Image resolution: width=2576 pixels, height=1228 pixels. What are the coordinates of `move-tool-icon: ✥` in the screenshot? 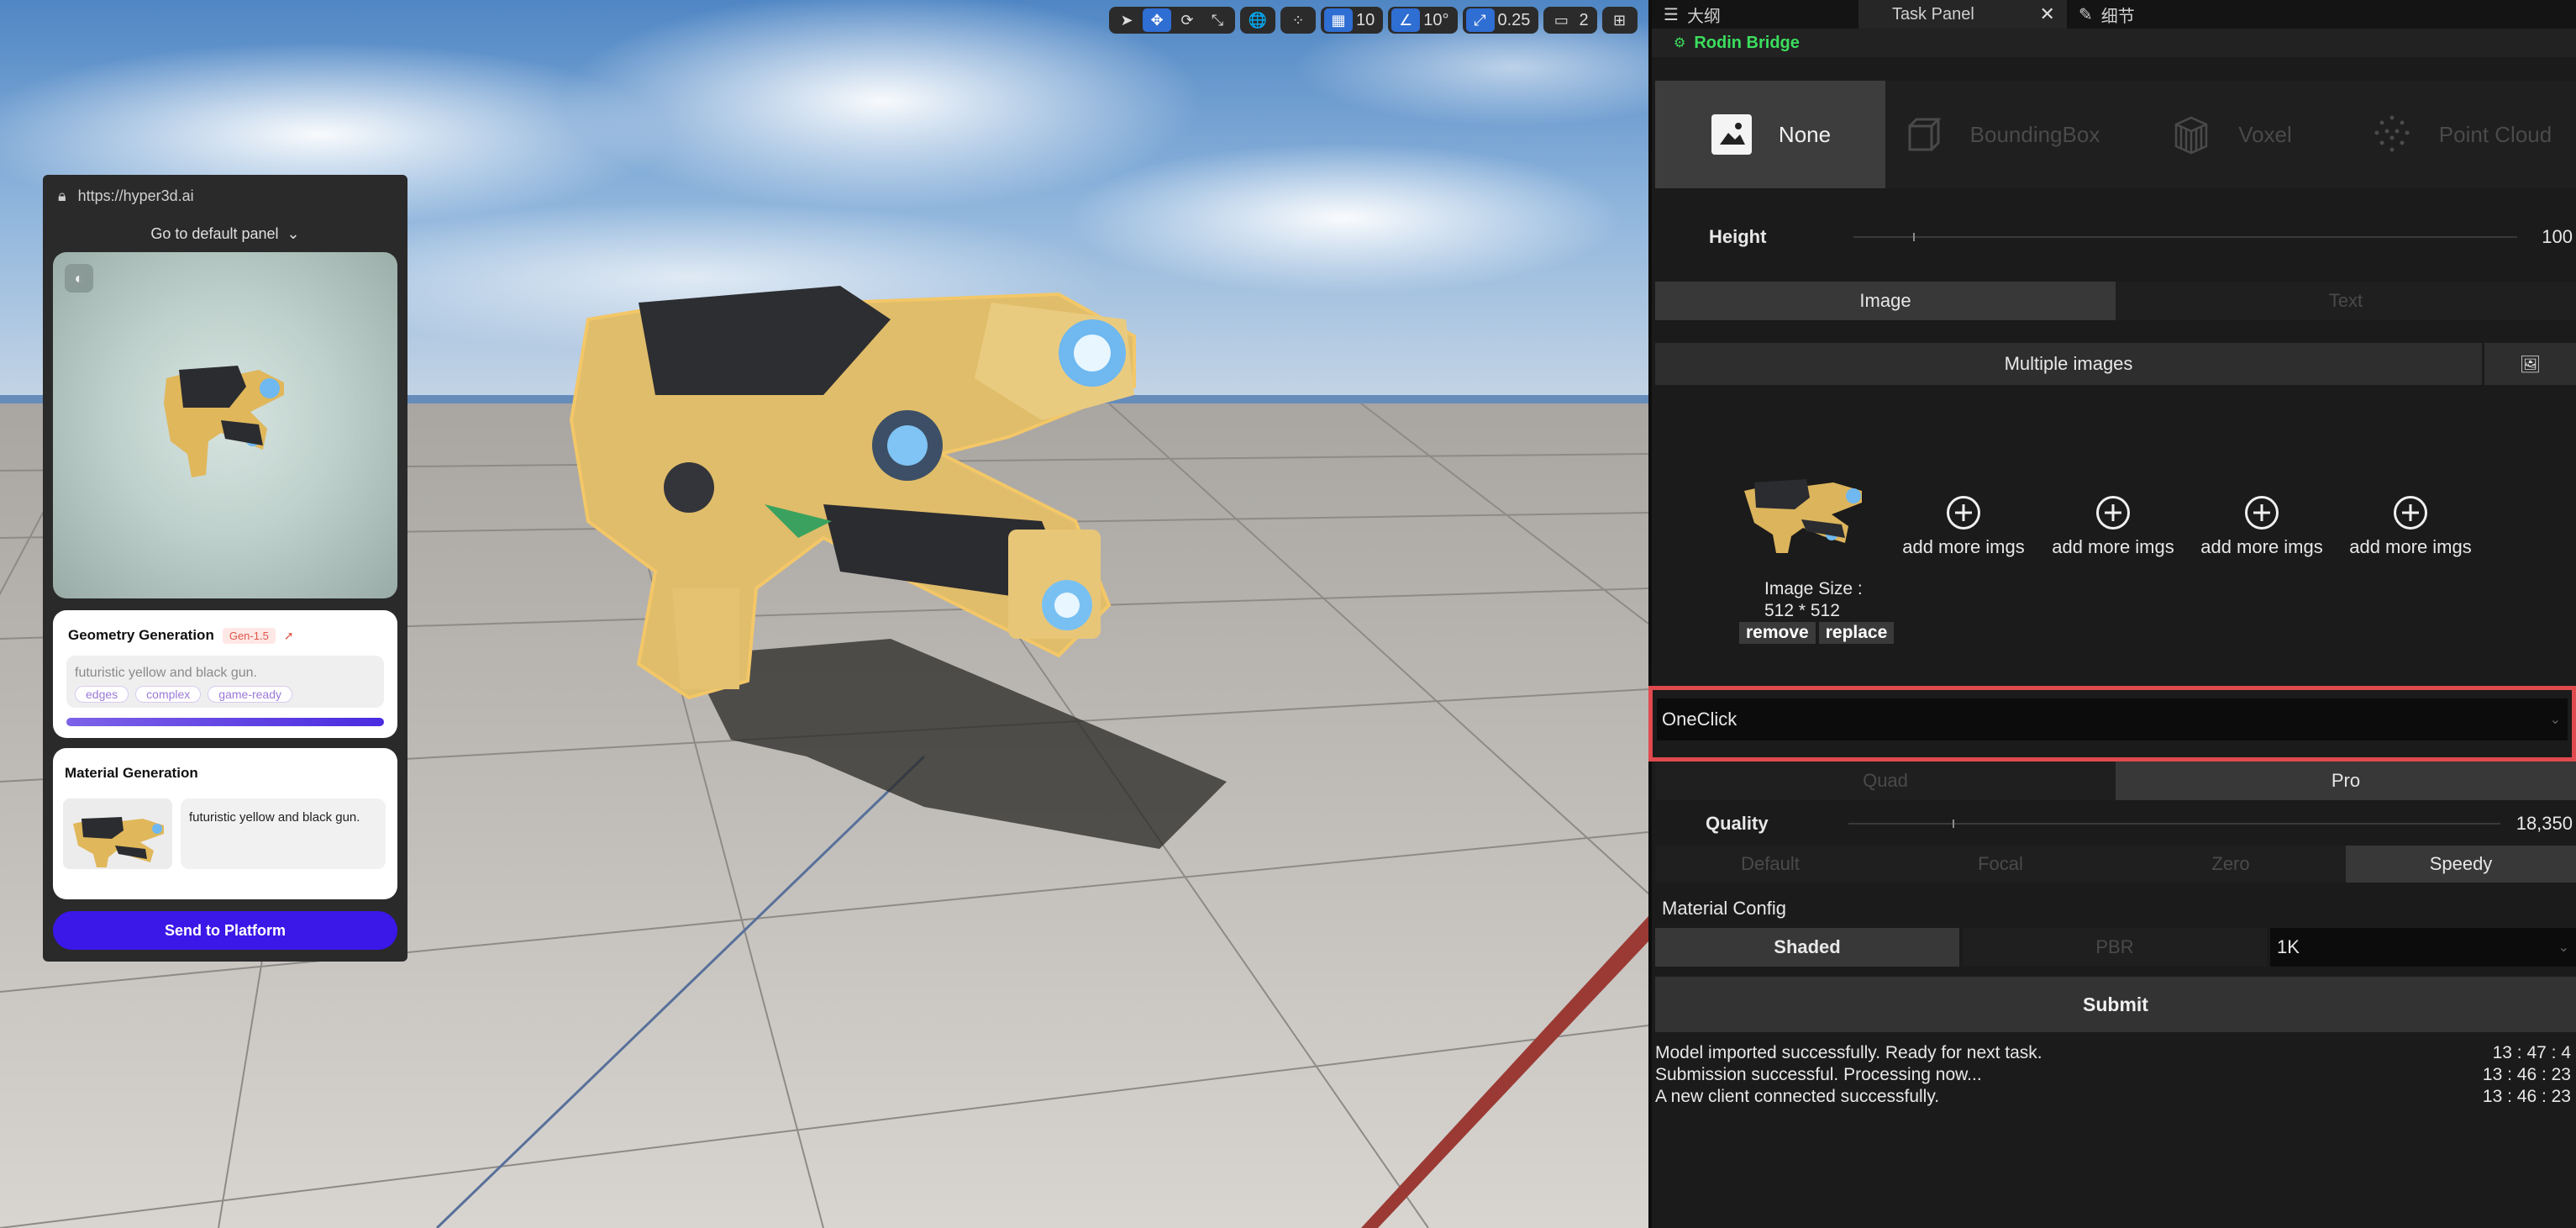 It's located at (1157, 20).